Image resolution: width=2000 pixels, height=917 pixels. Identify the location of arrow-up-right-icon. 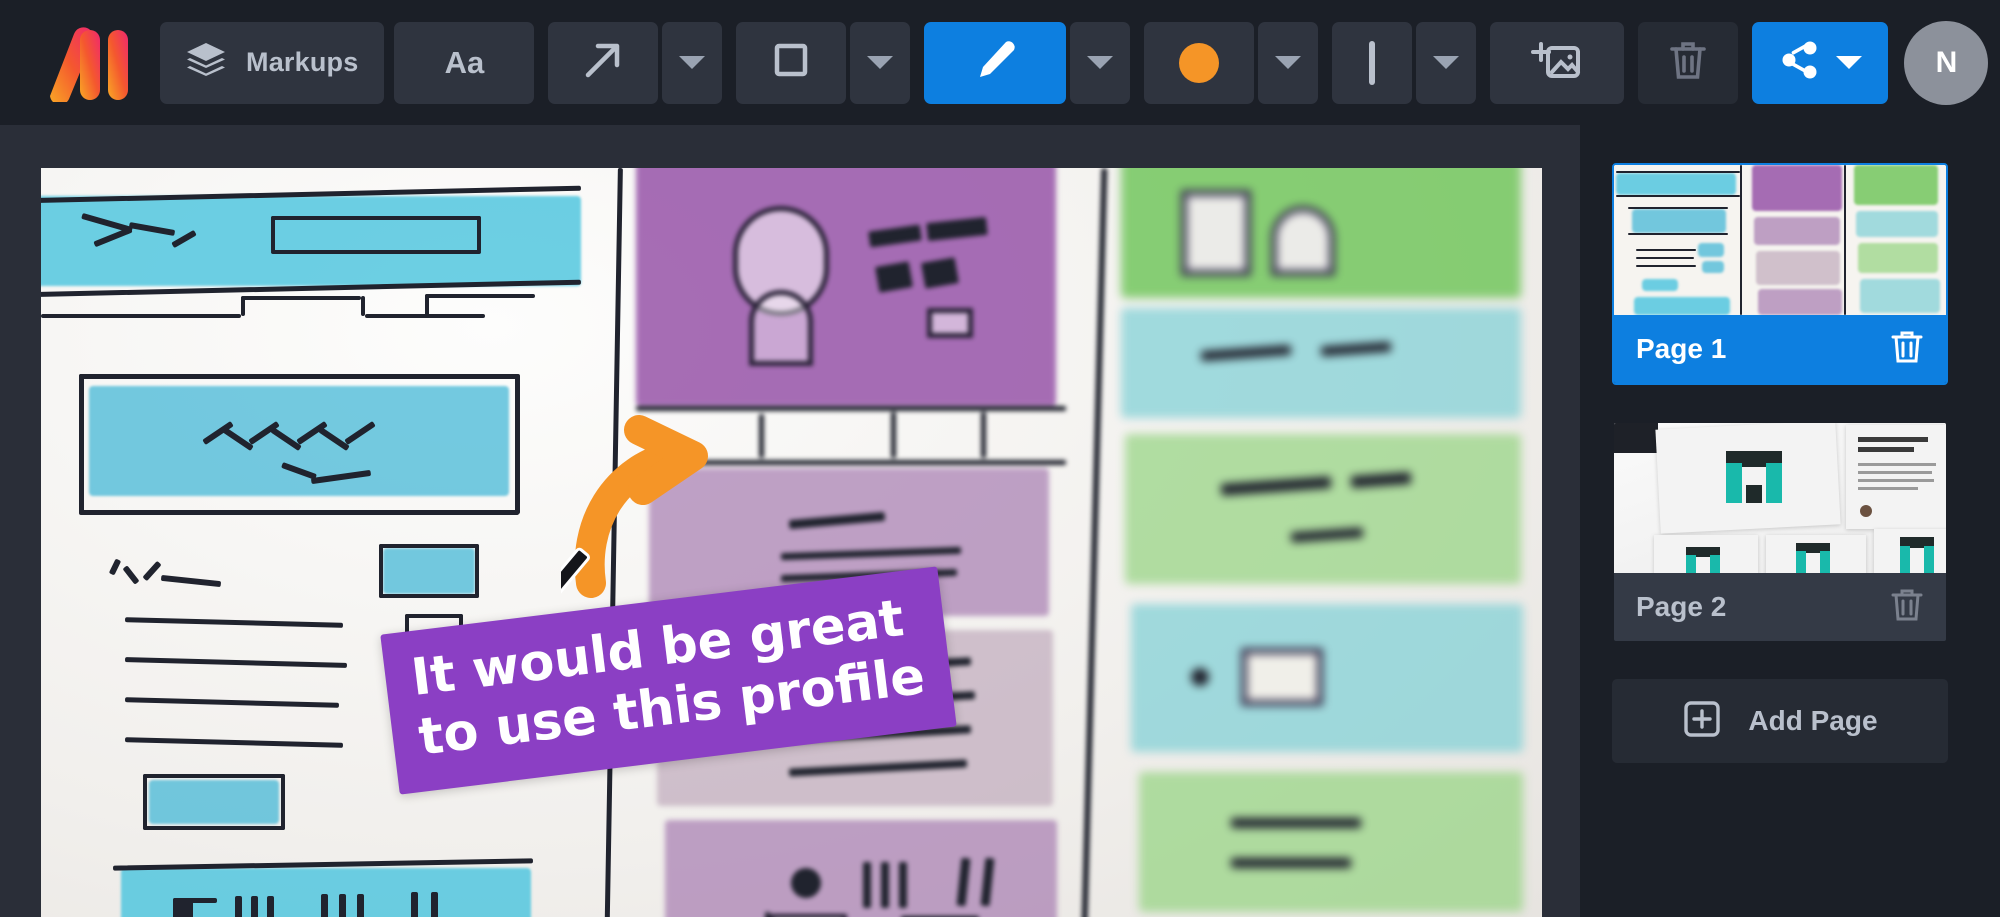
(603, 62).